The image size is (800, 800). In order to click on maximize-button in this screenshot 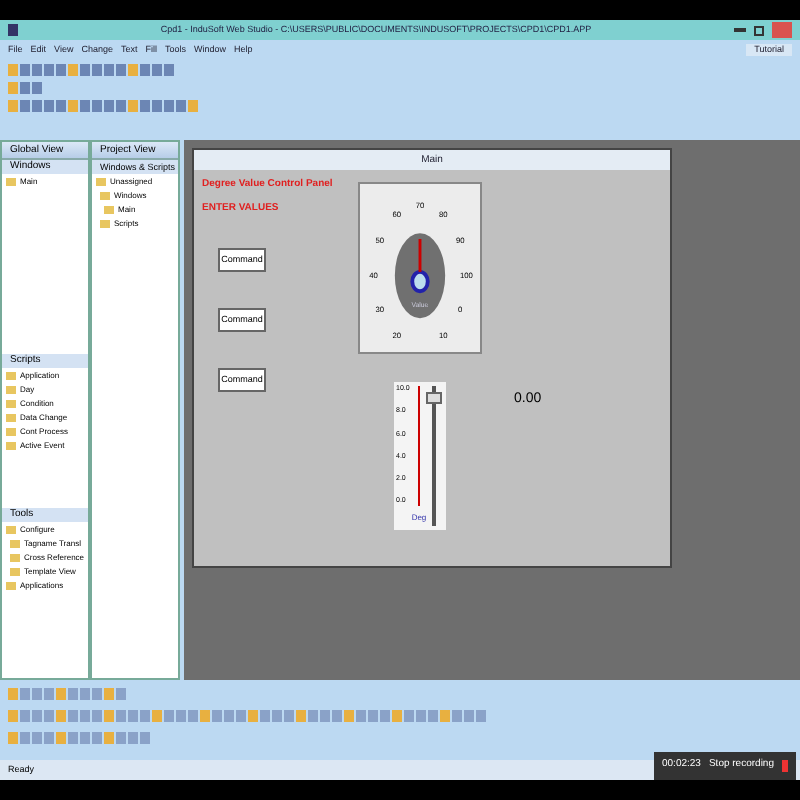, I will do `click(759, 30)`.